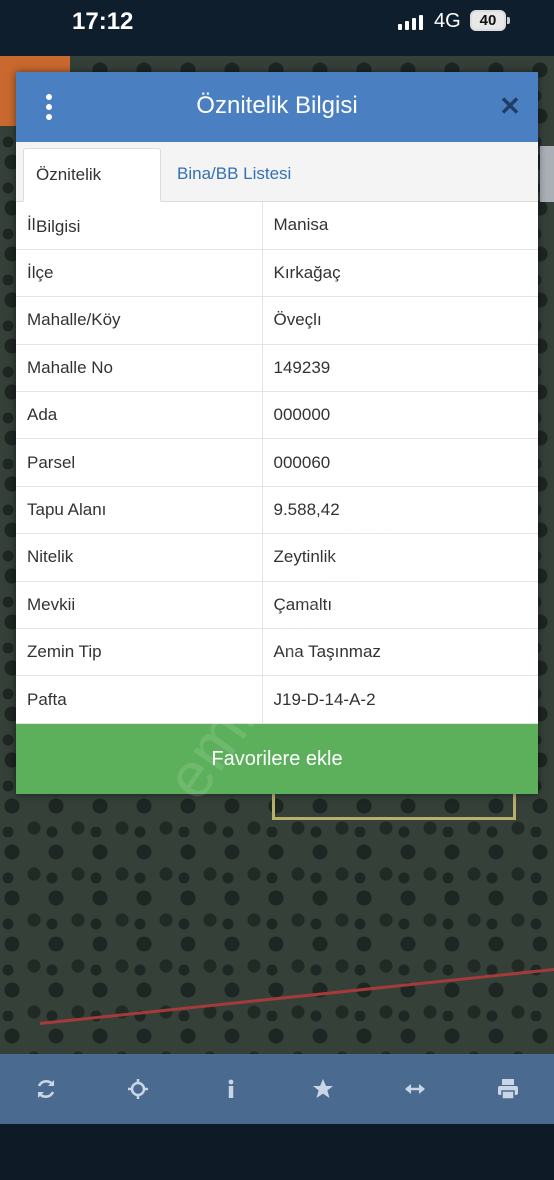  I want to click on tab-bar: Öznitelik Bilgisi Bina/BB Listesi, so click(277, 189).